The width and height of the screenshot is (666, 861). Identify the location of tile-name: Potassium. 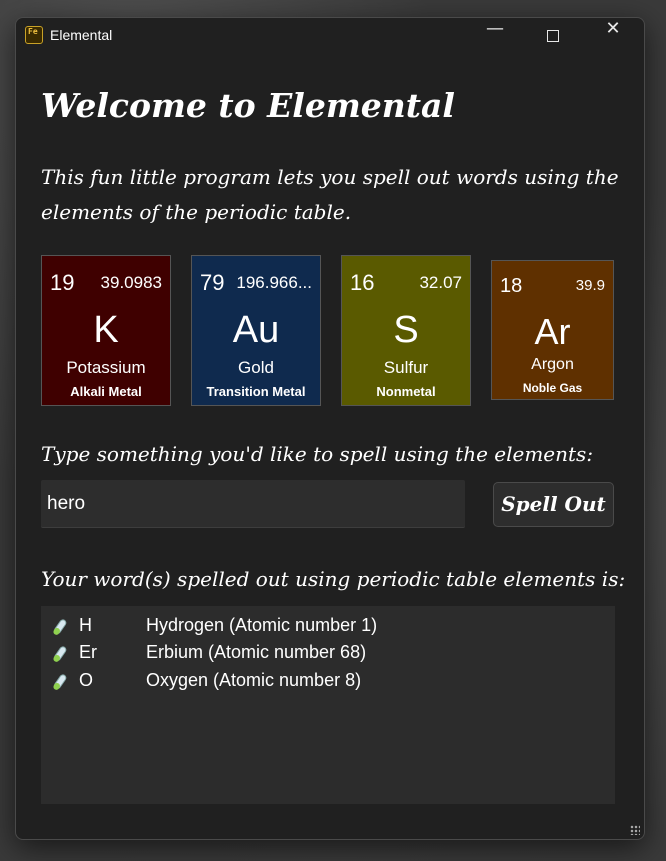
(106, 367).